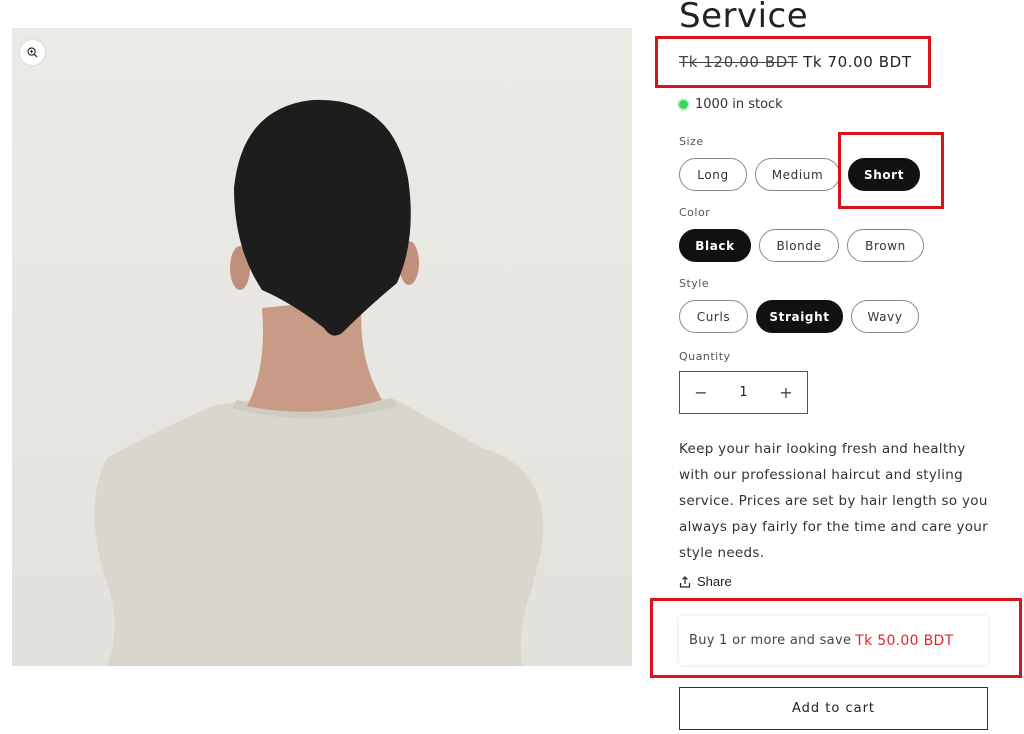  Describe the element at coordinates (891, 170) in the screenshot. I see `size-highlight-box` at that location.